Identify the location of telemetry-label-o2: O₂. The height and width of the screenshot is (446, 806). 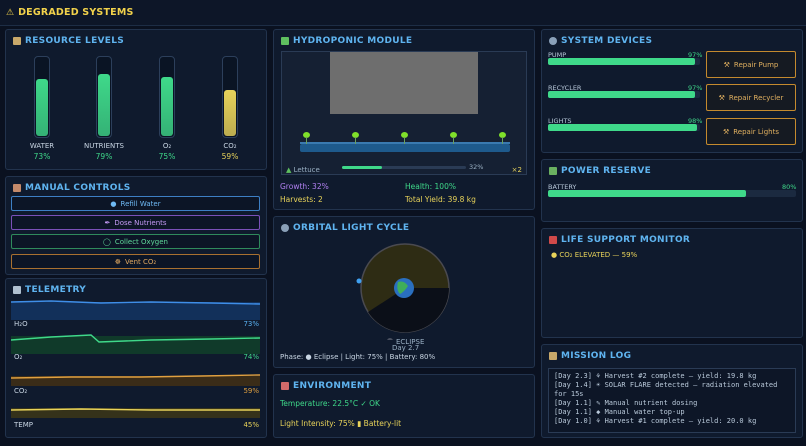
(18, 357).